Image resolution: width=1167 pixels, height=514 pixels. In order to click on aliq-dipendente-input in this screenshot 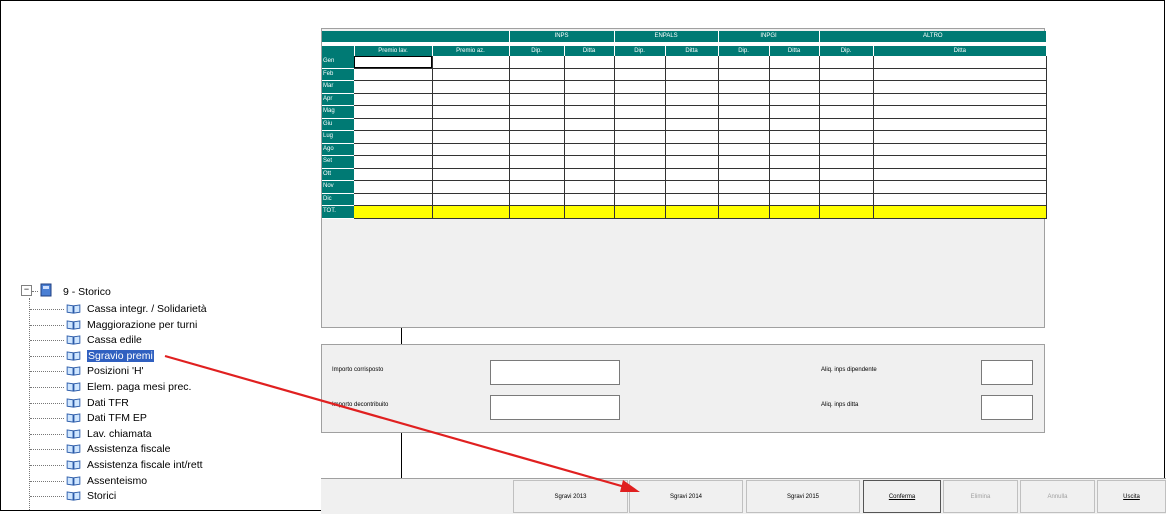, I will do `click(1007, 372)`.